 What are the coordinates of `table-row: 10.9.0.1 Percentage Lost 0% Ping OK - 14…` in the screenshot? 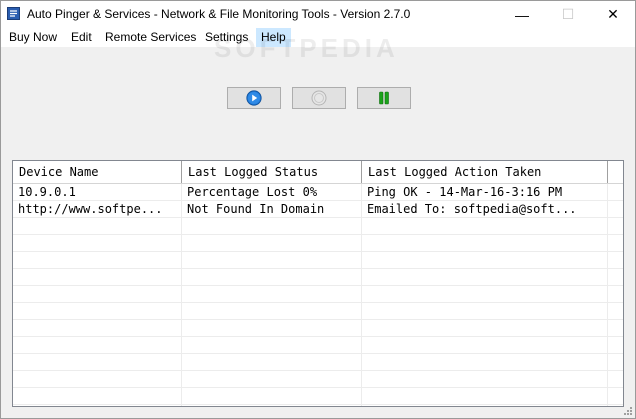 It's located at (318, 192).